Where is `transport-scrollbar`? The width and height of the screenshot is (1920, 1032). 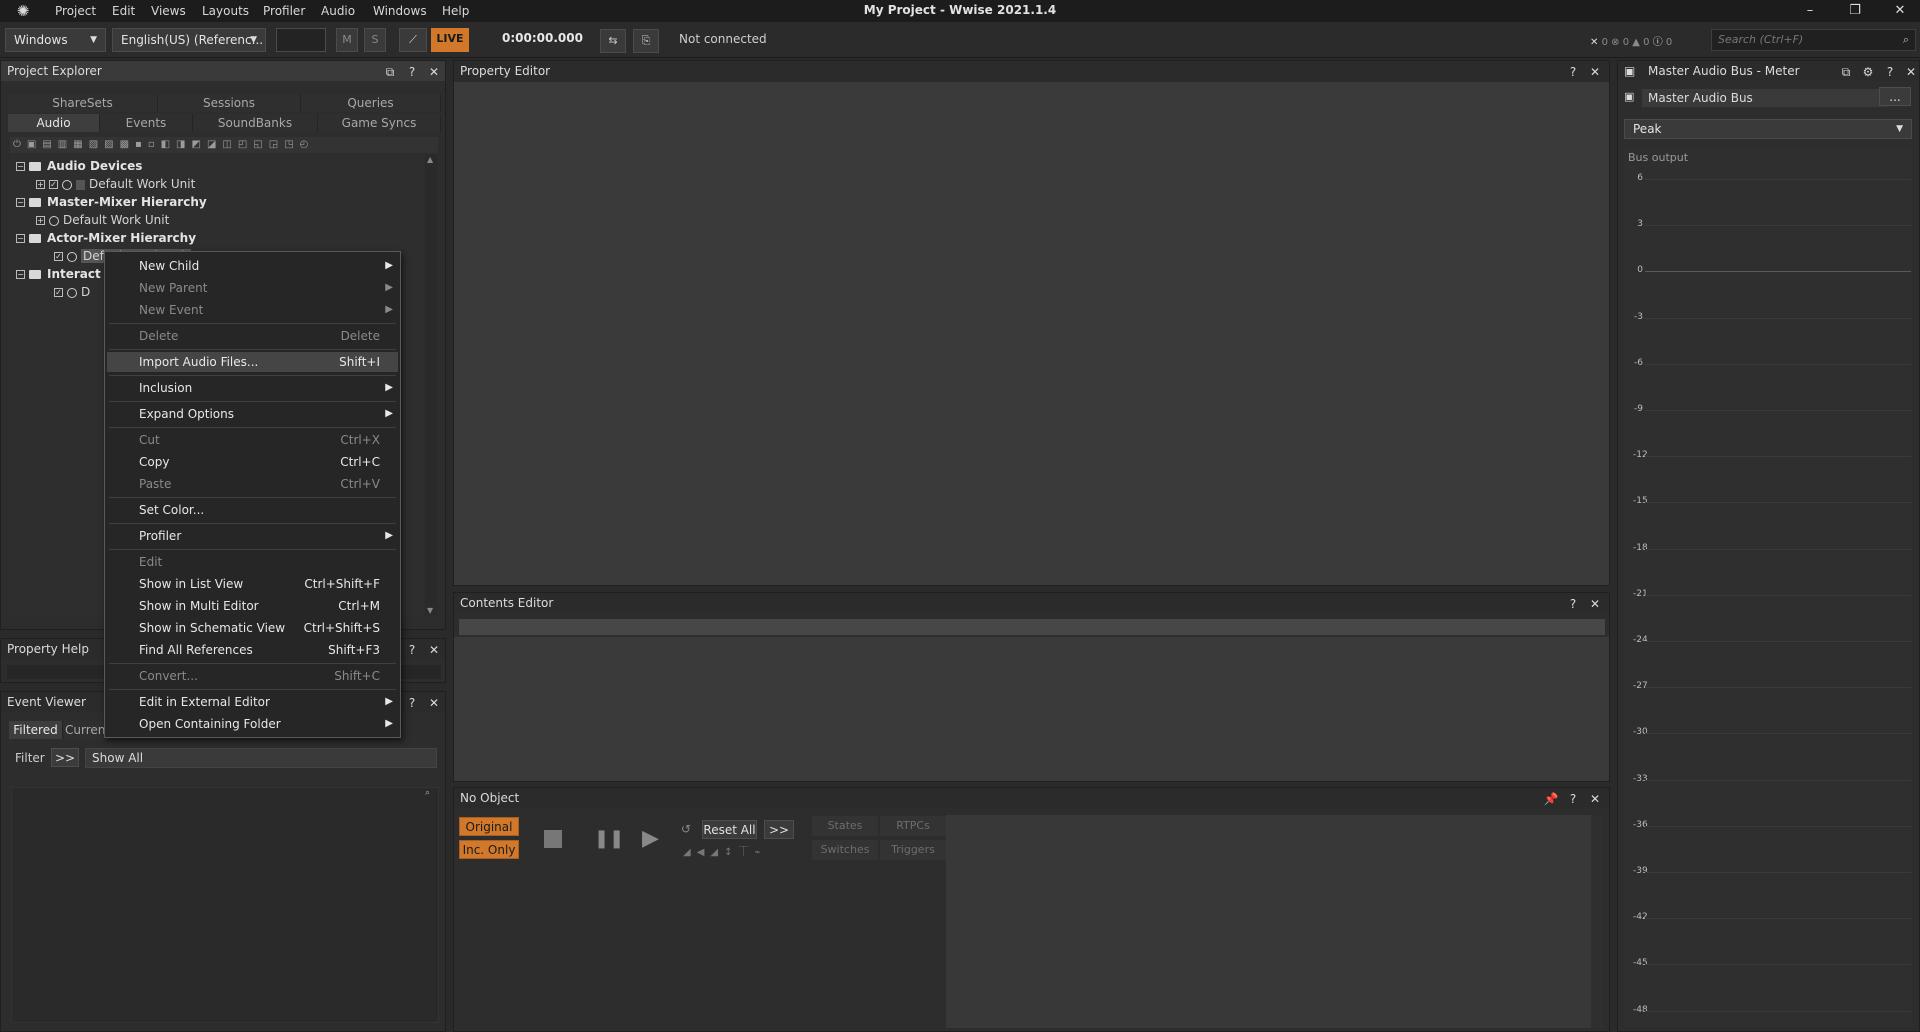
transport-scrollbar is located at coordinates (1597, 921).